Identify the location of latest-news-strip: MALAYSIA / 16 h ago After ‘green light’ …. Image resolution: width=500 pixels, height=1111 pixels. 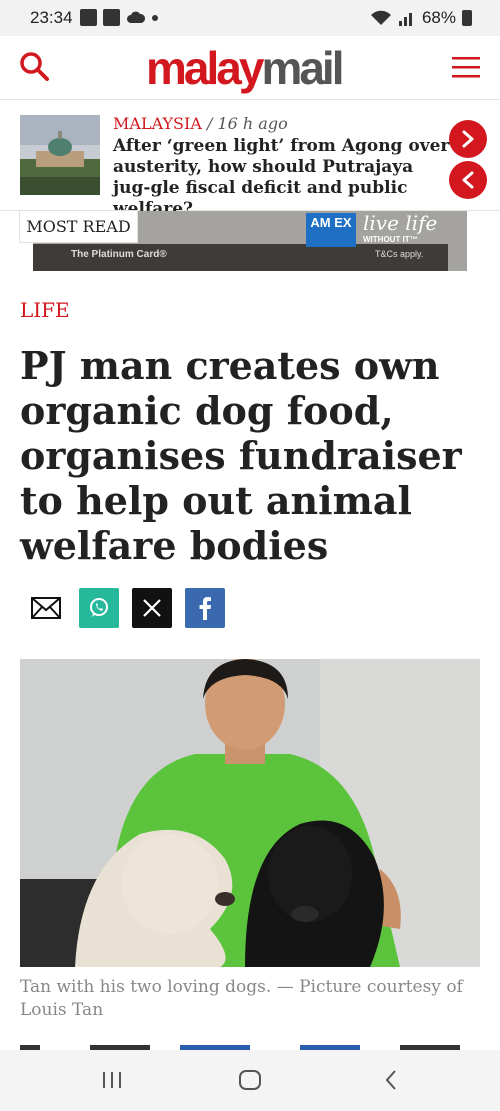
(250, 160).